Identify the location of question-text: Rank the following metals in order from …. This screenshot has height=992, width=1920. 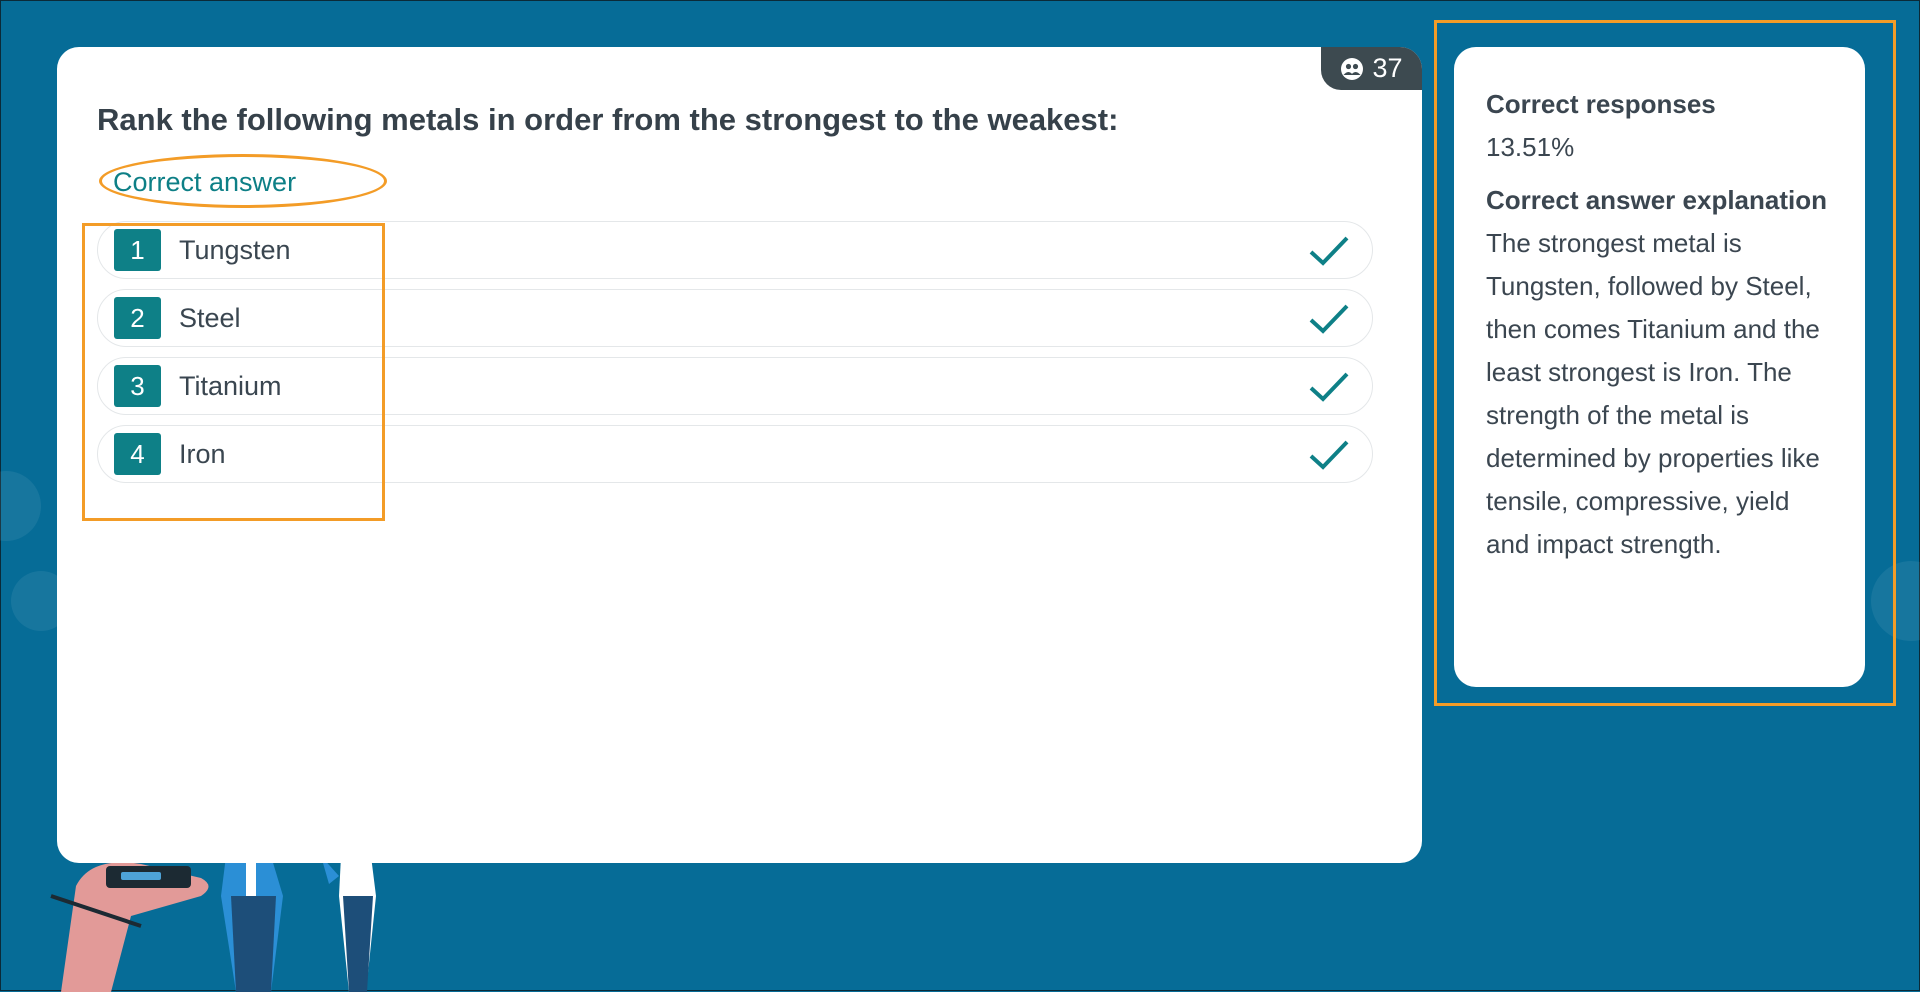
(608, 119).